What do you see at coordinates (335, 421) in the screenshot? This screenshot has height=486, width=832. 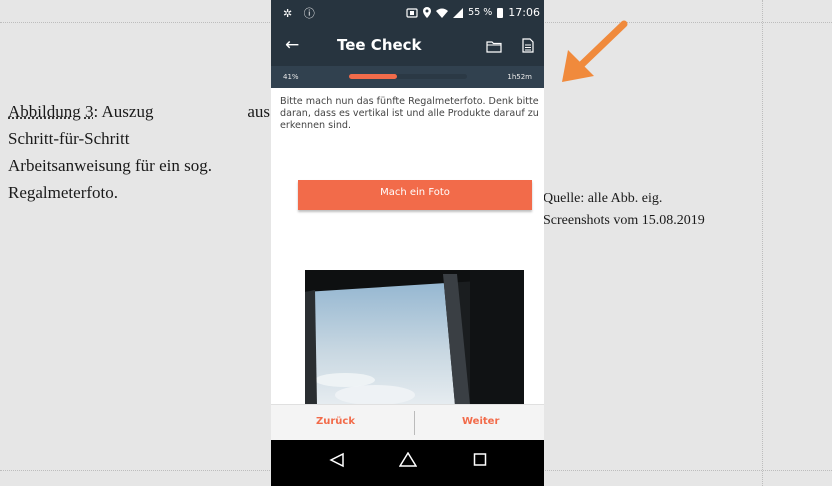 I see `back-button: Zurück` at bounding box center [335, 421].